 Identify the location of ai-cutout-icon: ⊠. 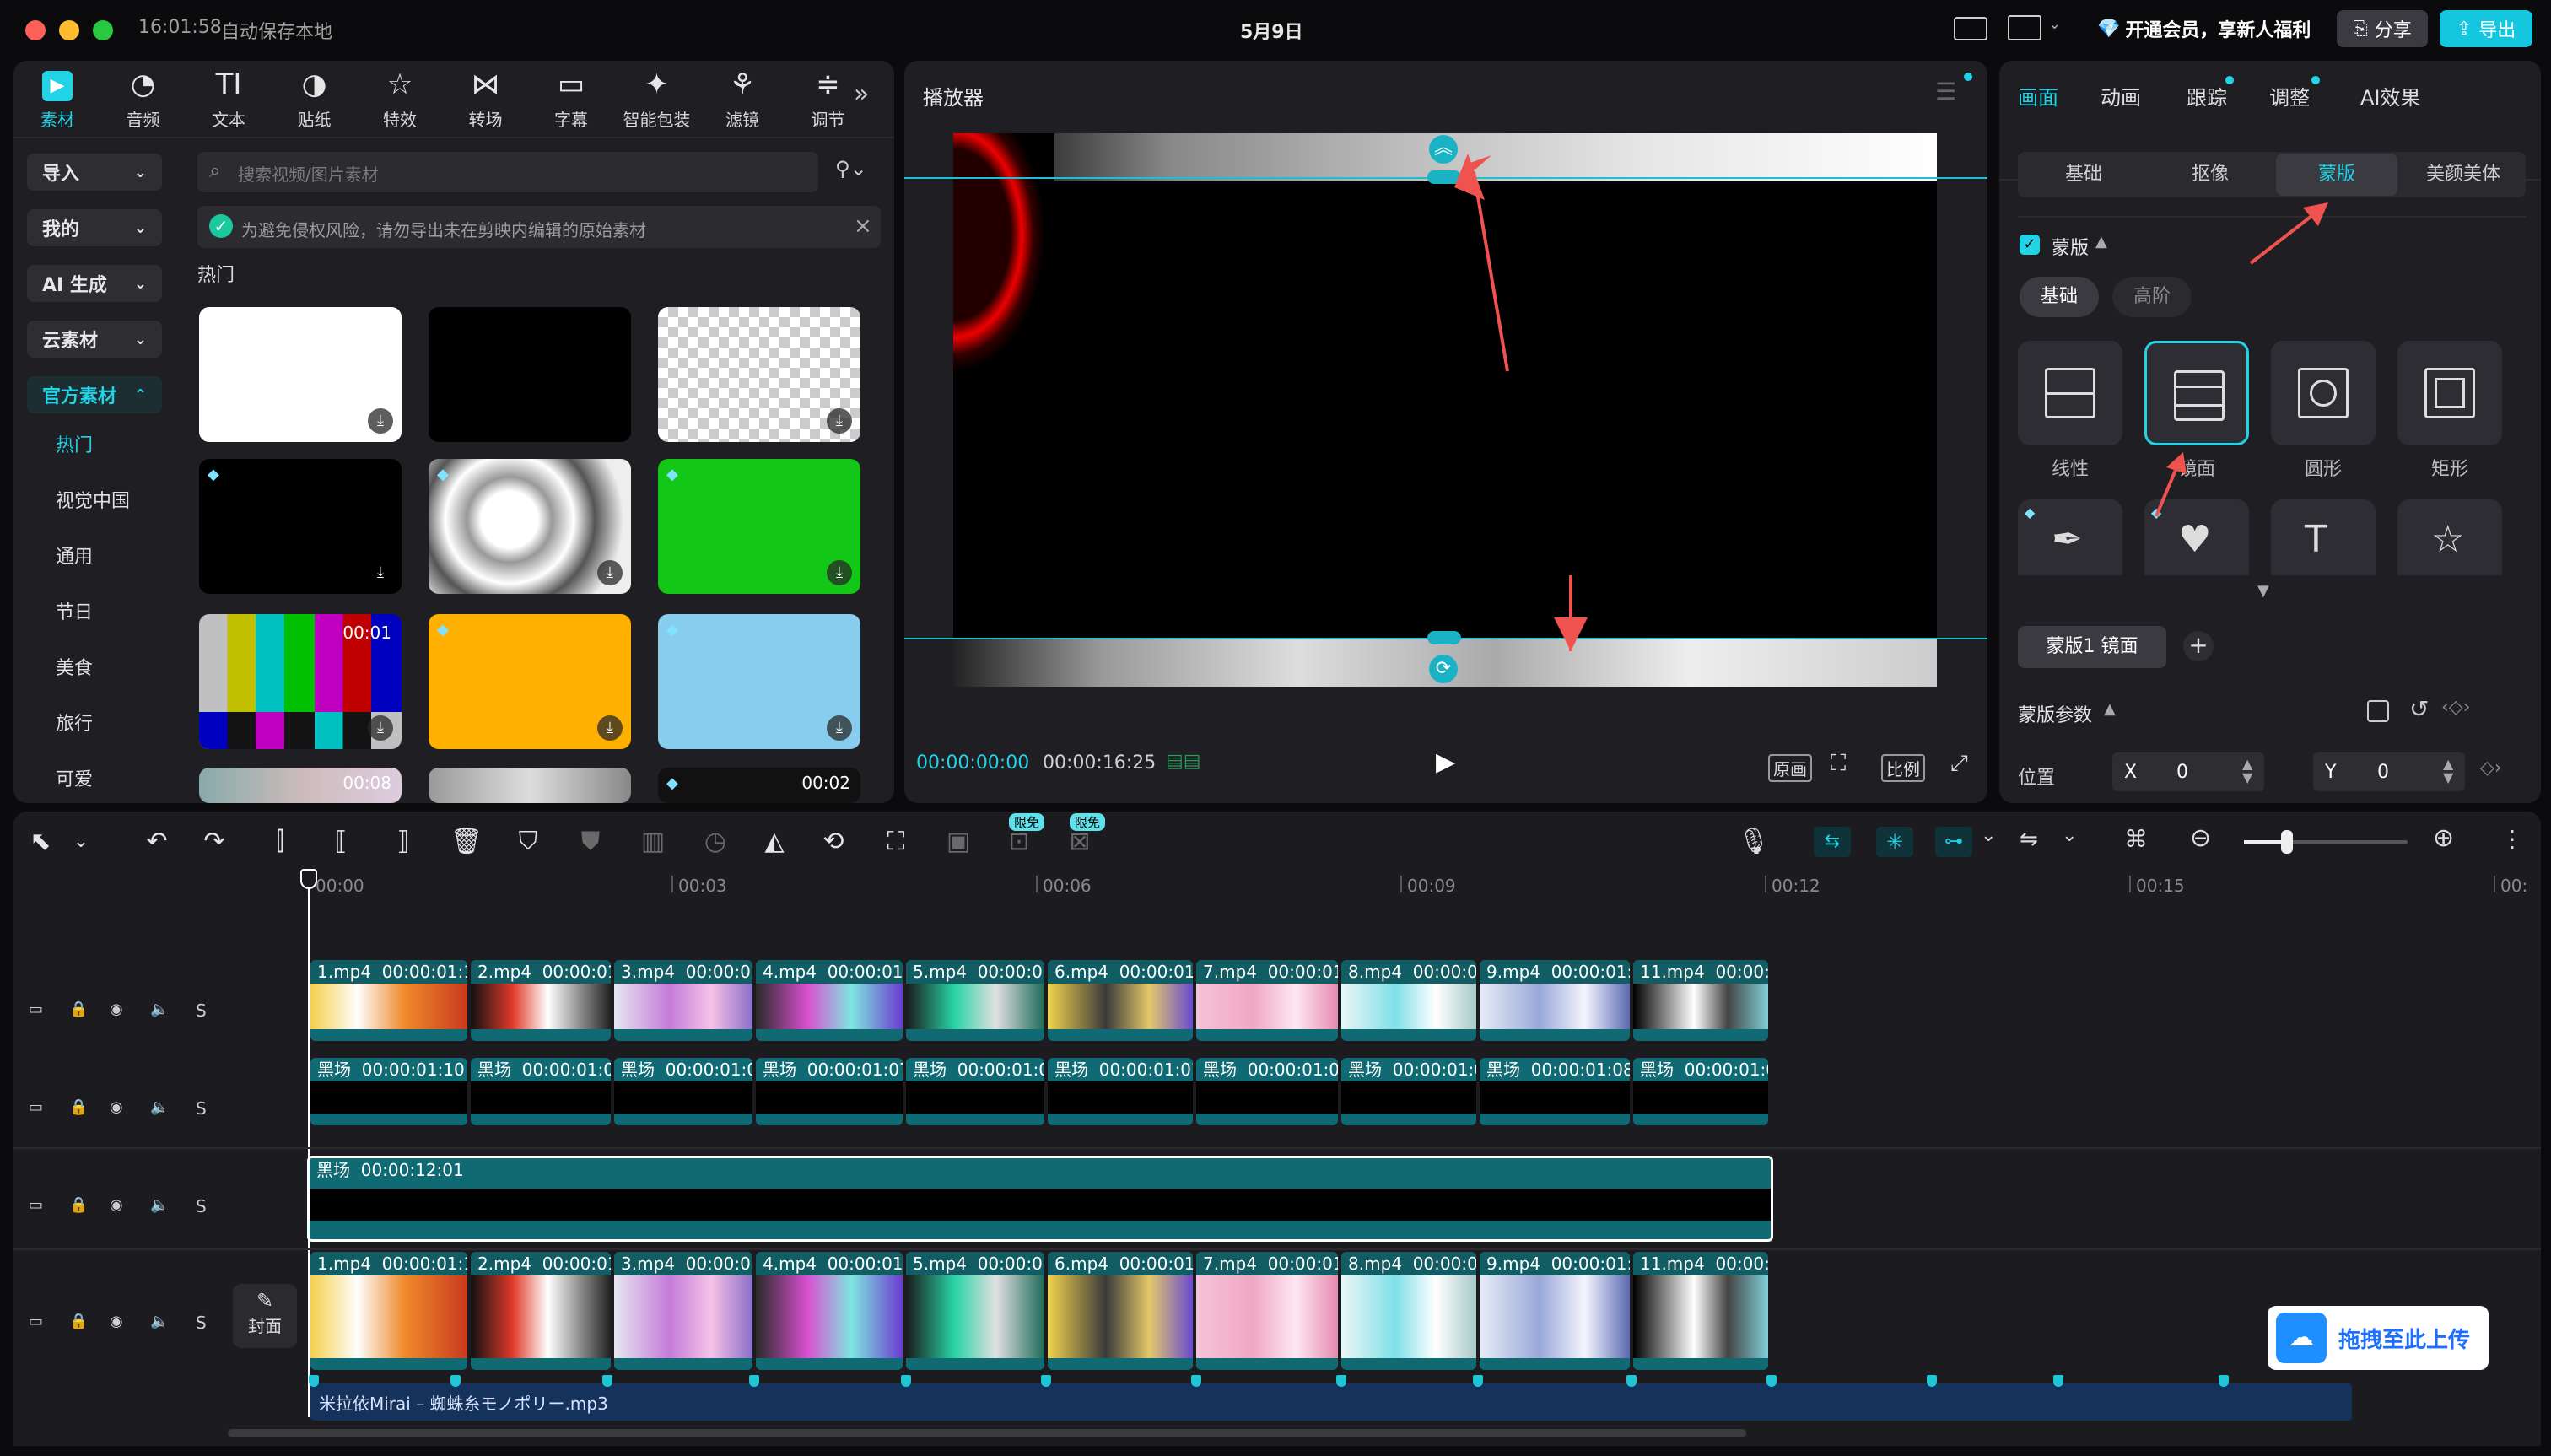
(1080, 842).